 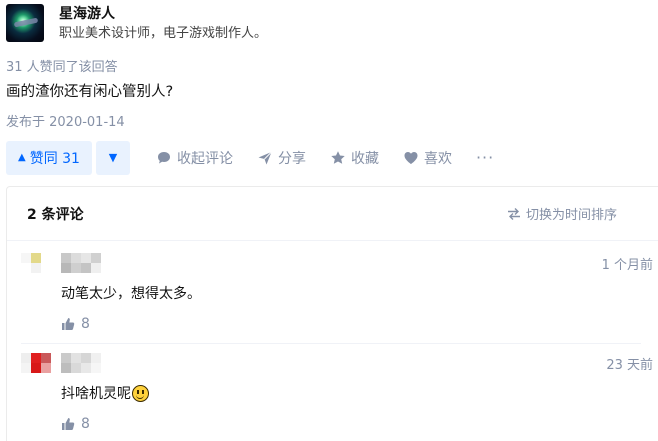 I want to click on sort-toggle-button: 切换为时间排序, so click(x=562, y=213).